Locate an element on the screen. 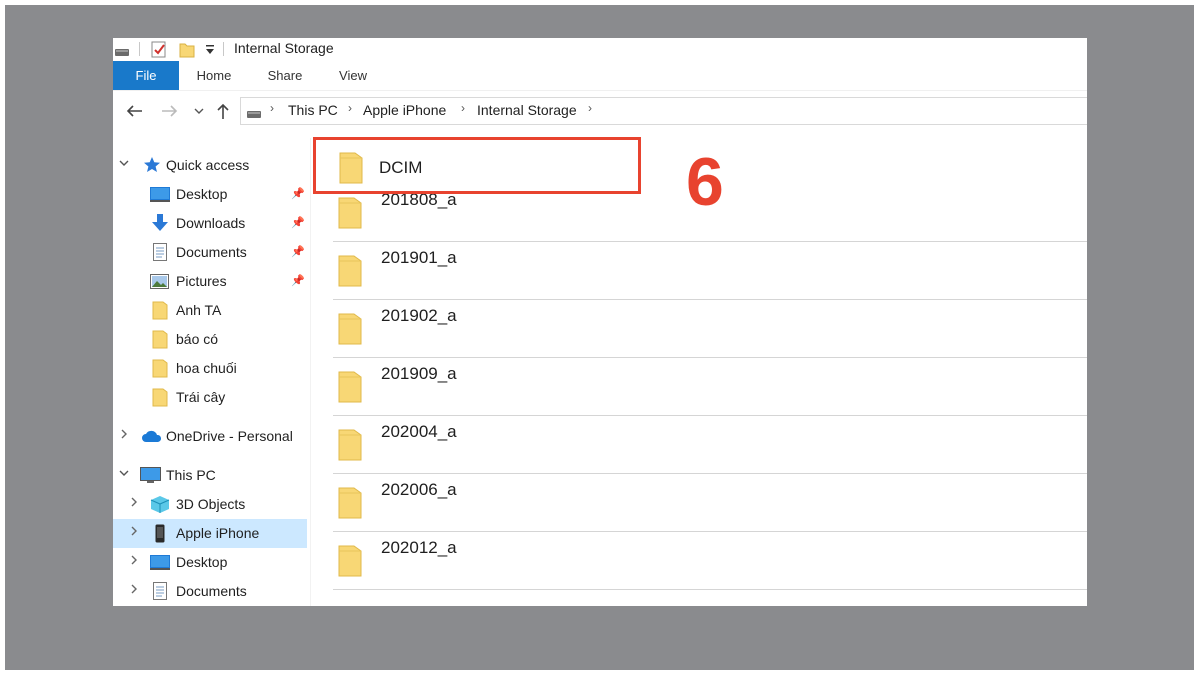 Image resolution: width=1200 pixels, height=675 pixels. up-arrow-icon is located at coordinates (223, 111).